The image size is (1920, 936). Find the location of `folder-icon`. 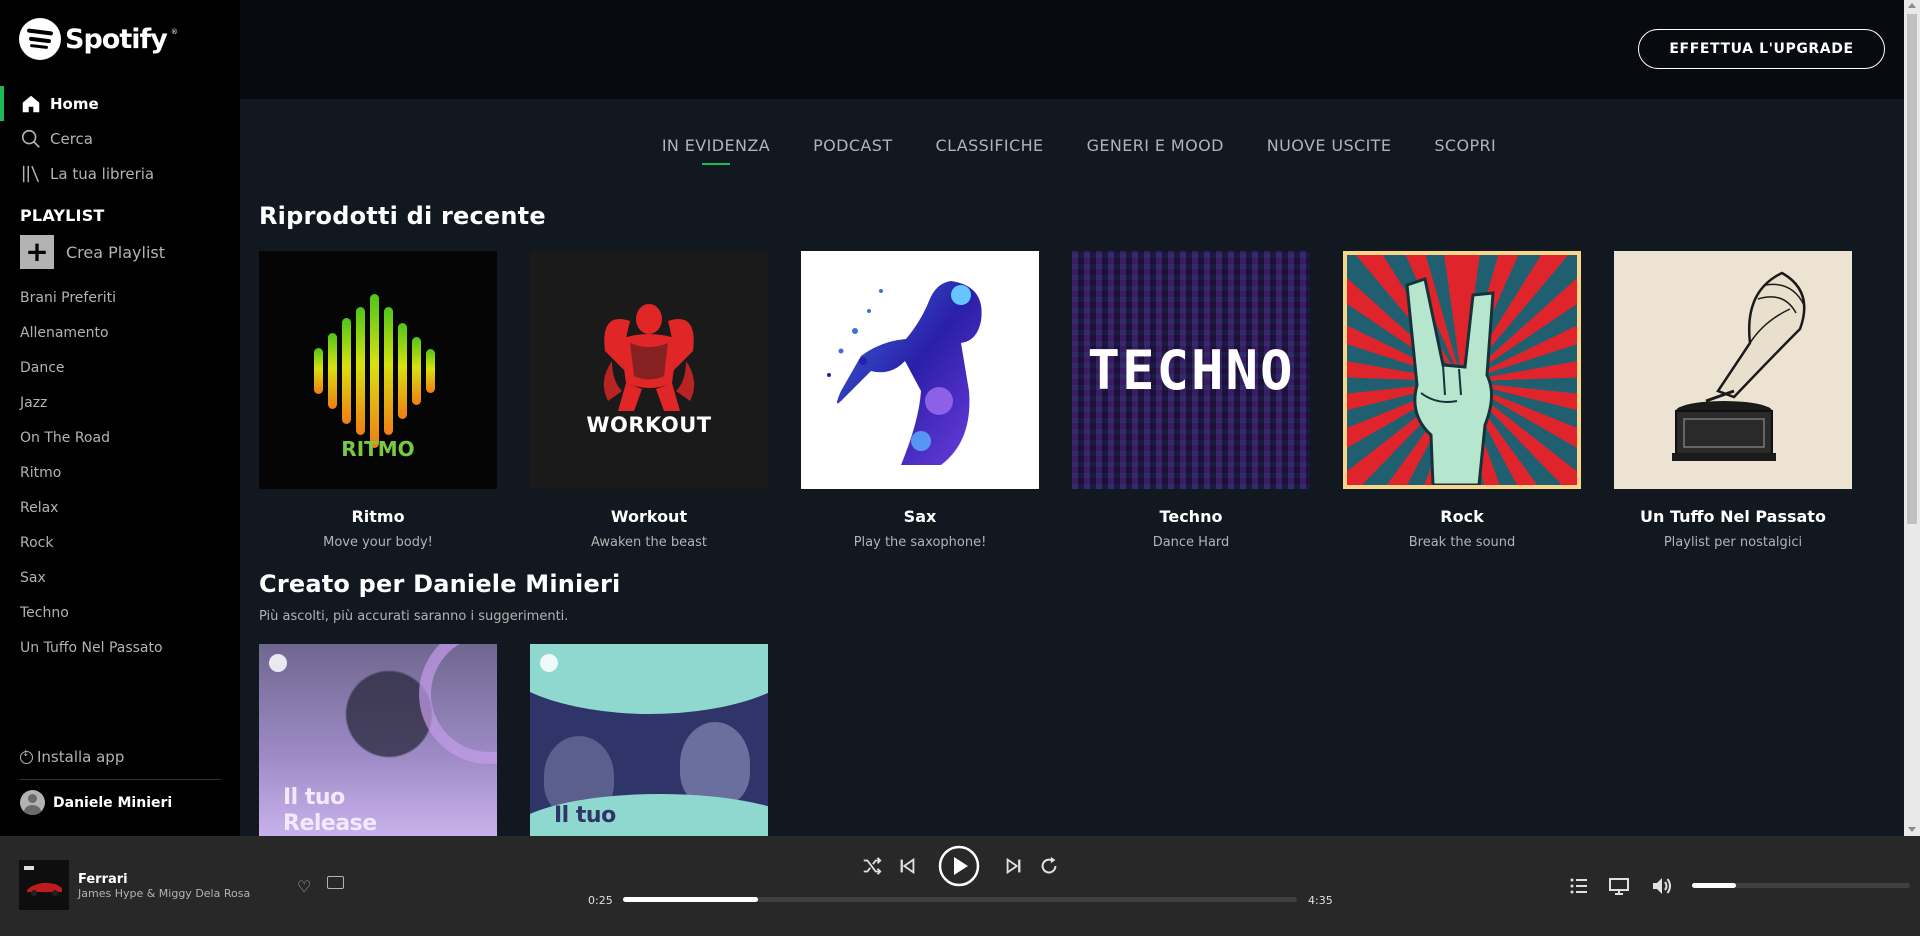

folder-icon is located at coordinates (335, 882).